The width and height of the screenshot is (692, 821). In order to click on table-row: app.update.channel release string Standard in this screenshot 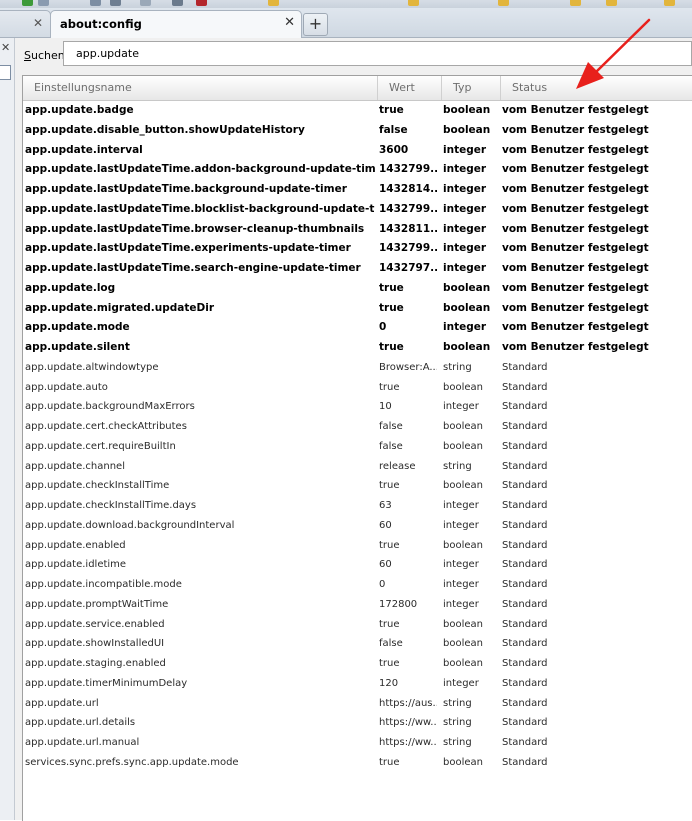, I will do `click(357, 467)`.